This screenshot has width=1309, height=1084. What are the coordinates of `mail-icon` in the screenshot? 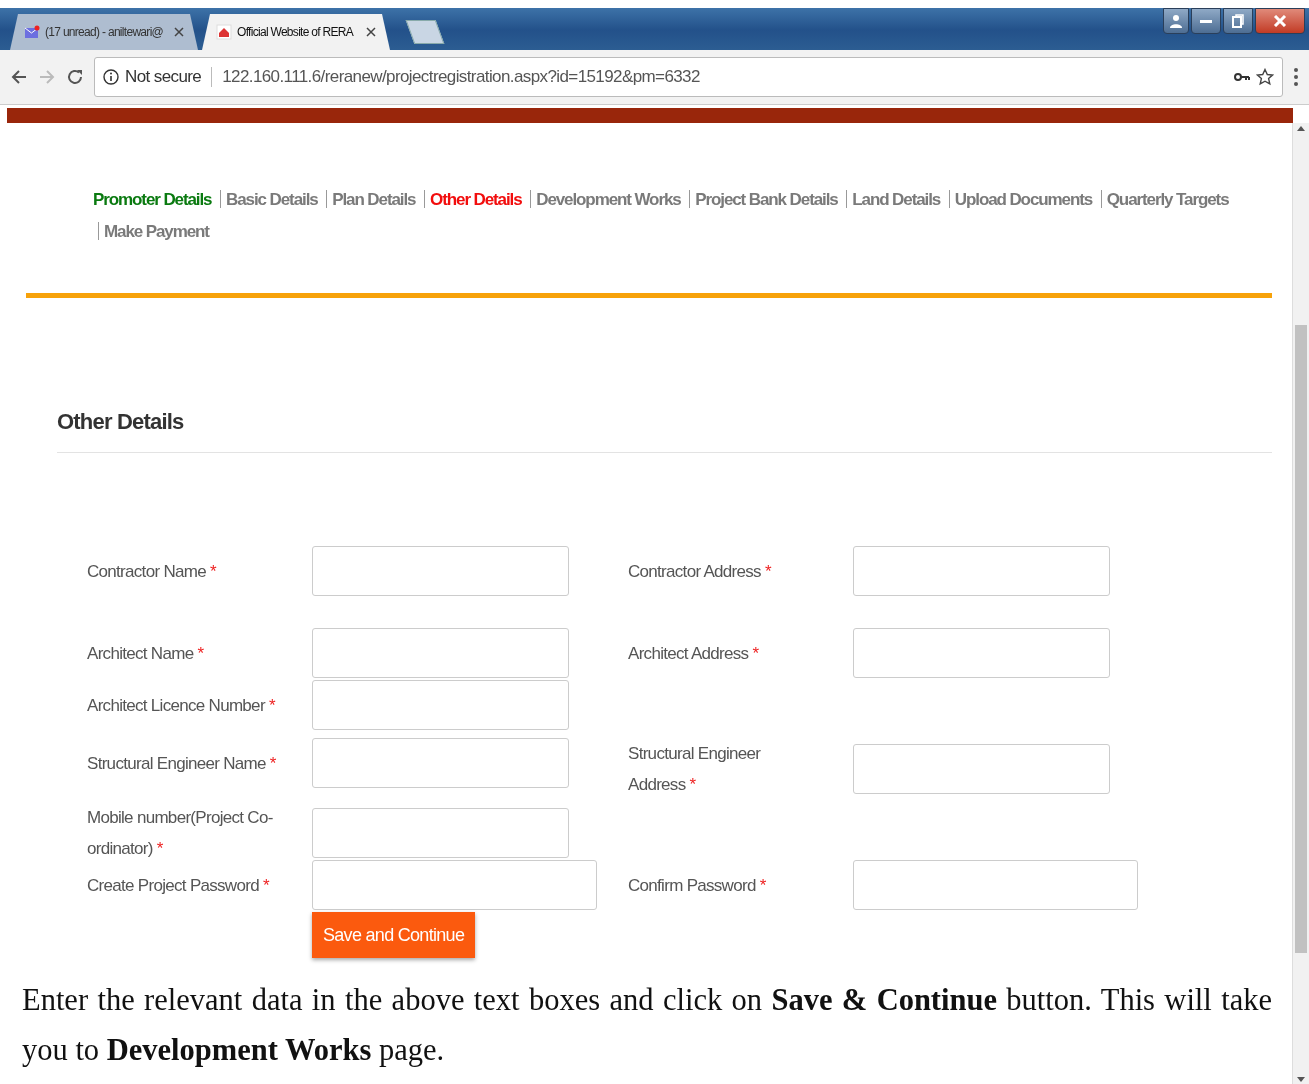 It's located at (32, 32).